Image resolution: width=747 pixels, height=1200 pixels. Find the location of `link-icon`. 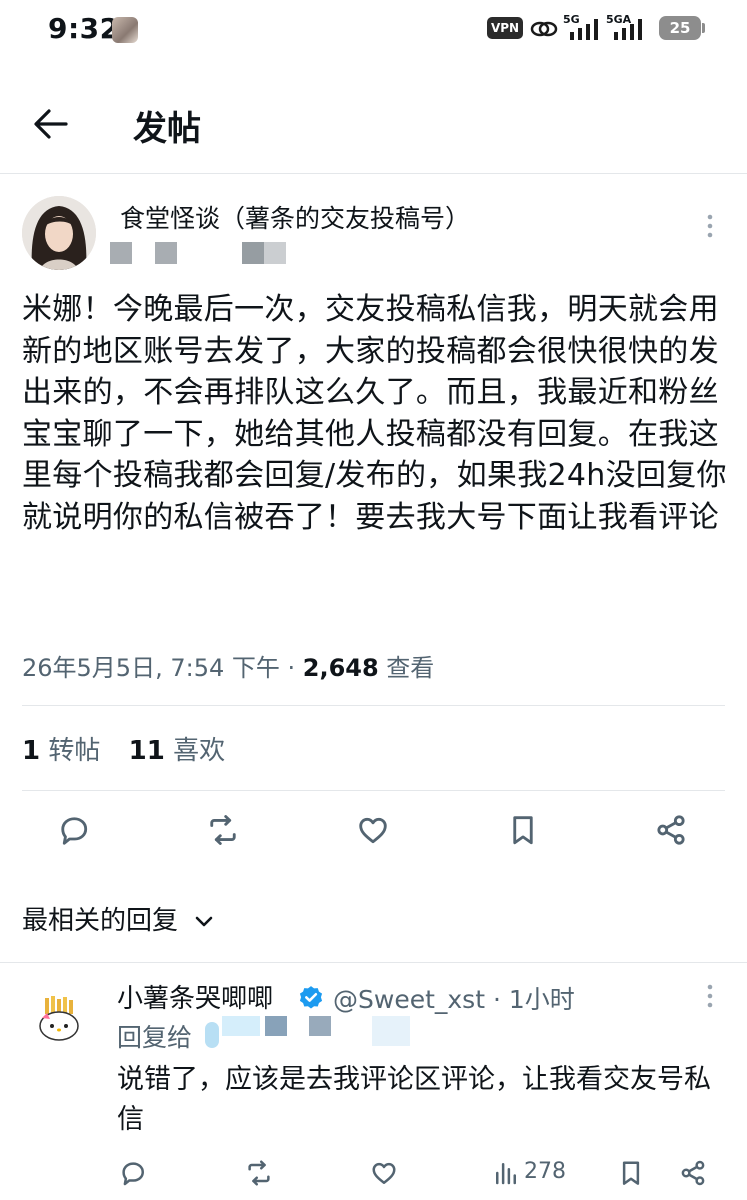

link-icon is located at coordinates (544, 29).